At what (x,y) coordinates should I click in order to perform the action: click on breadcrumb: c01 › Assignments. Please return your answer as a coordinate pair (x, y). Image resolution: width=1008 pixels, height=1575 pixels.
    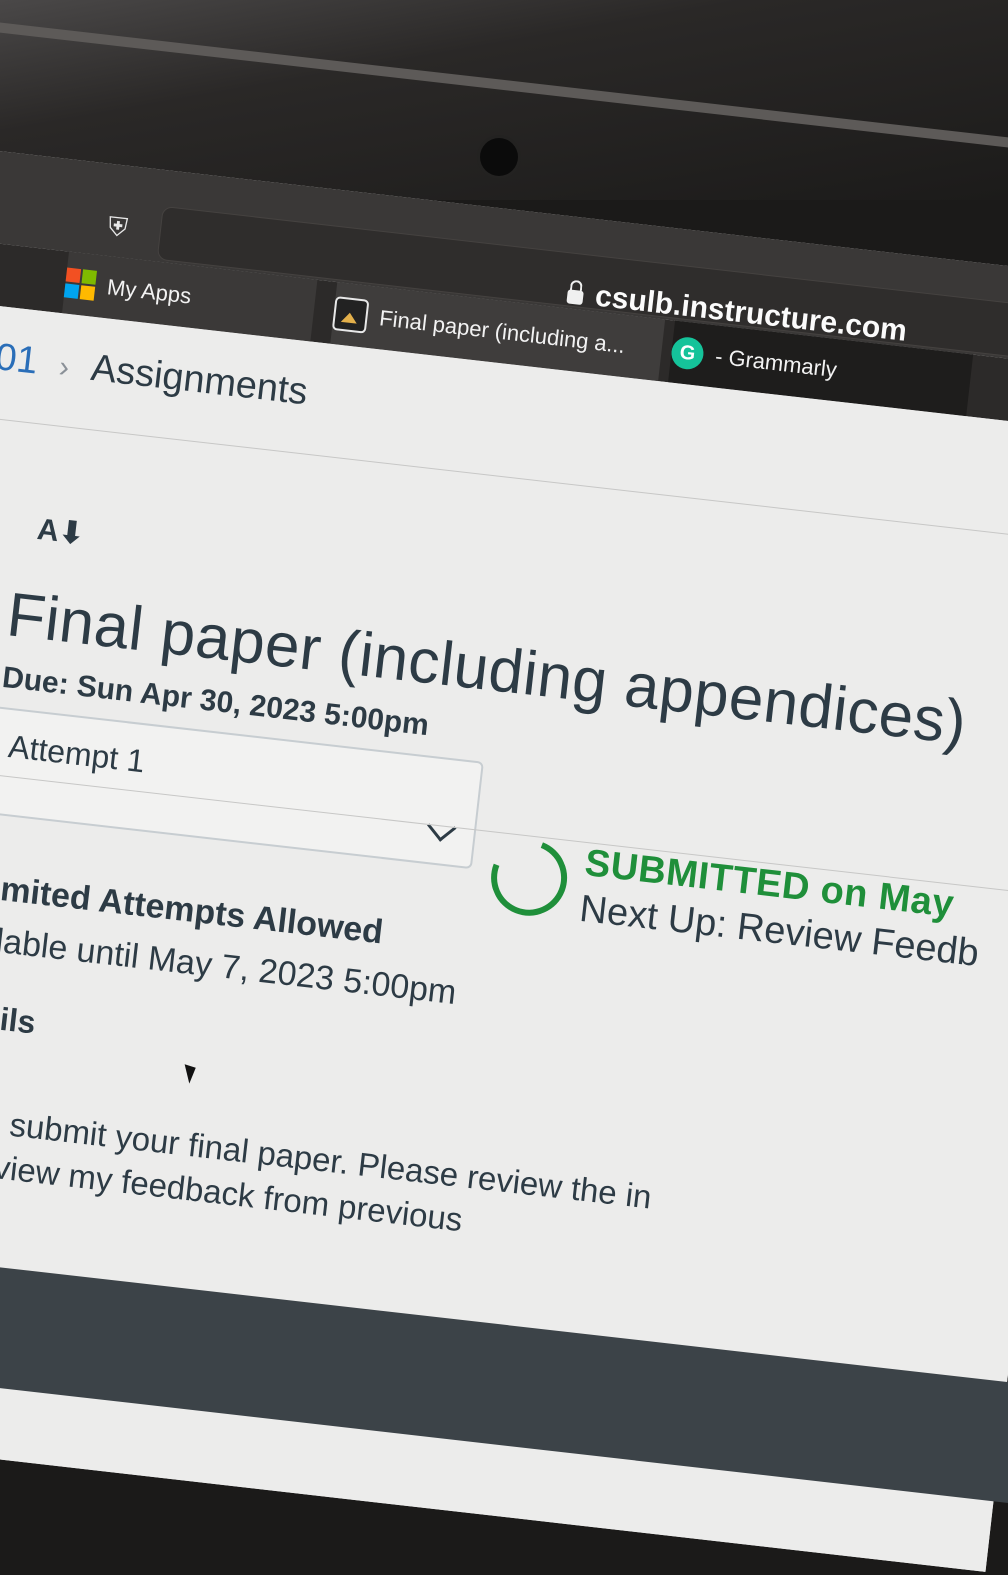
    Looking at the image, I should click on (155, 374).